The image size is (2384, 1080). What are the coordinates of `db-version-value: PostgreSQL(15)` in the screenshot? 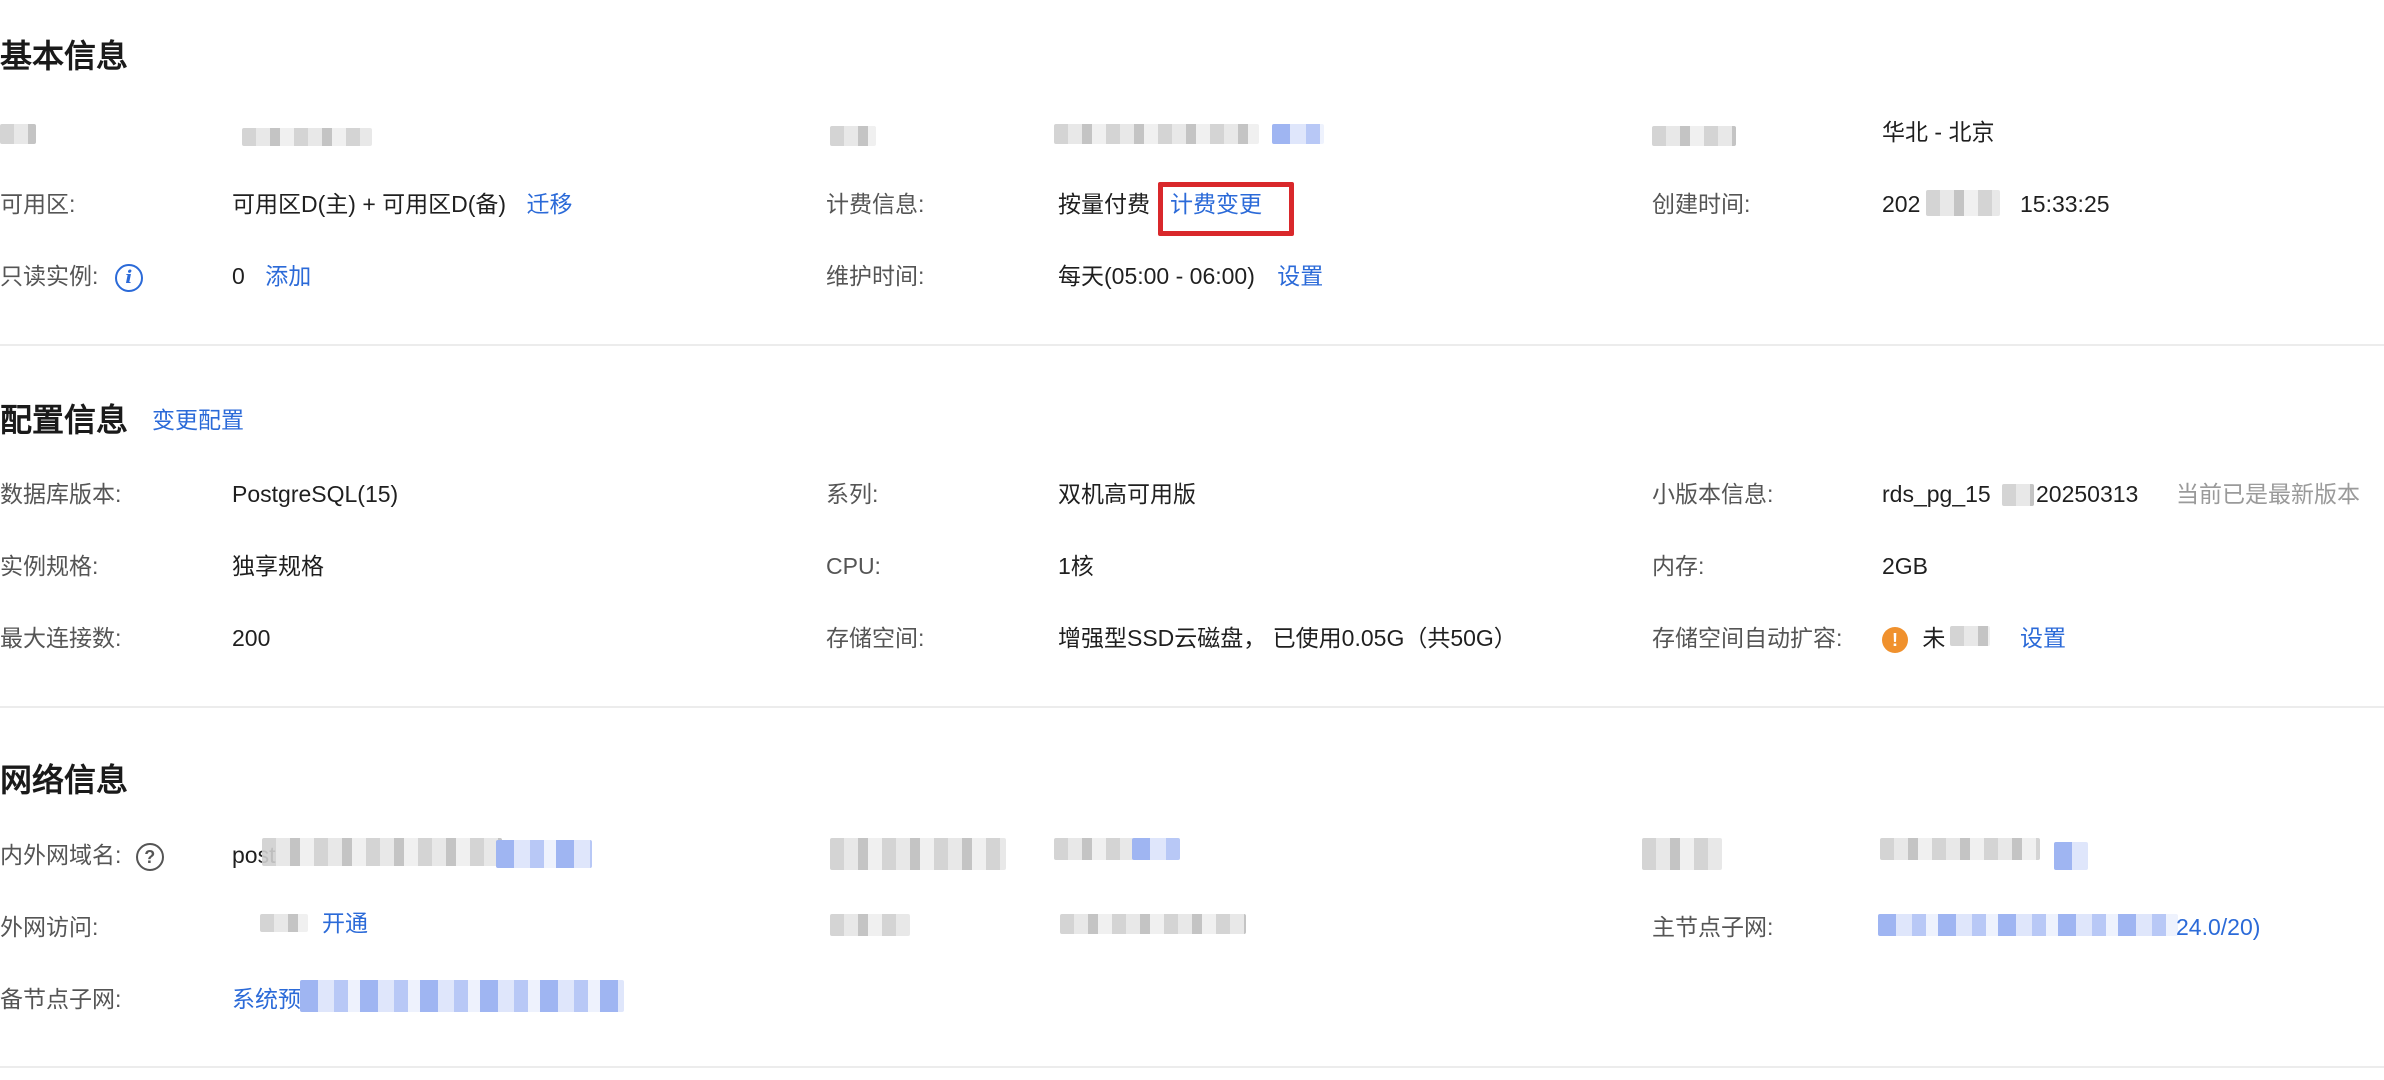 It's located at (315, 494).